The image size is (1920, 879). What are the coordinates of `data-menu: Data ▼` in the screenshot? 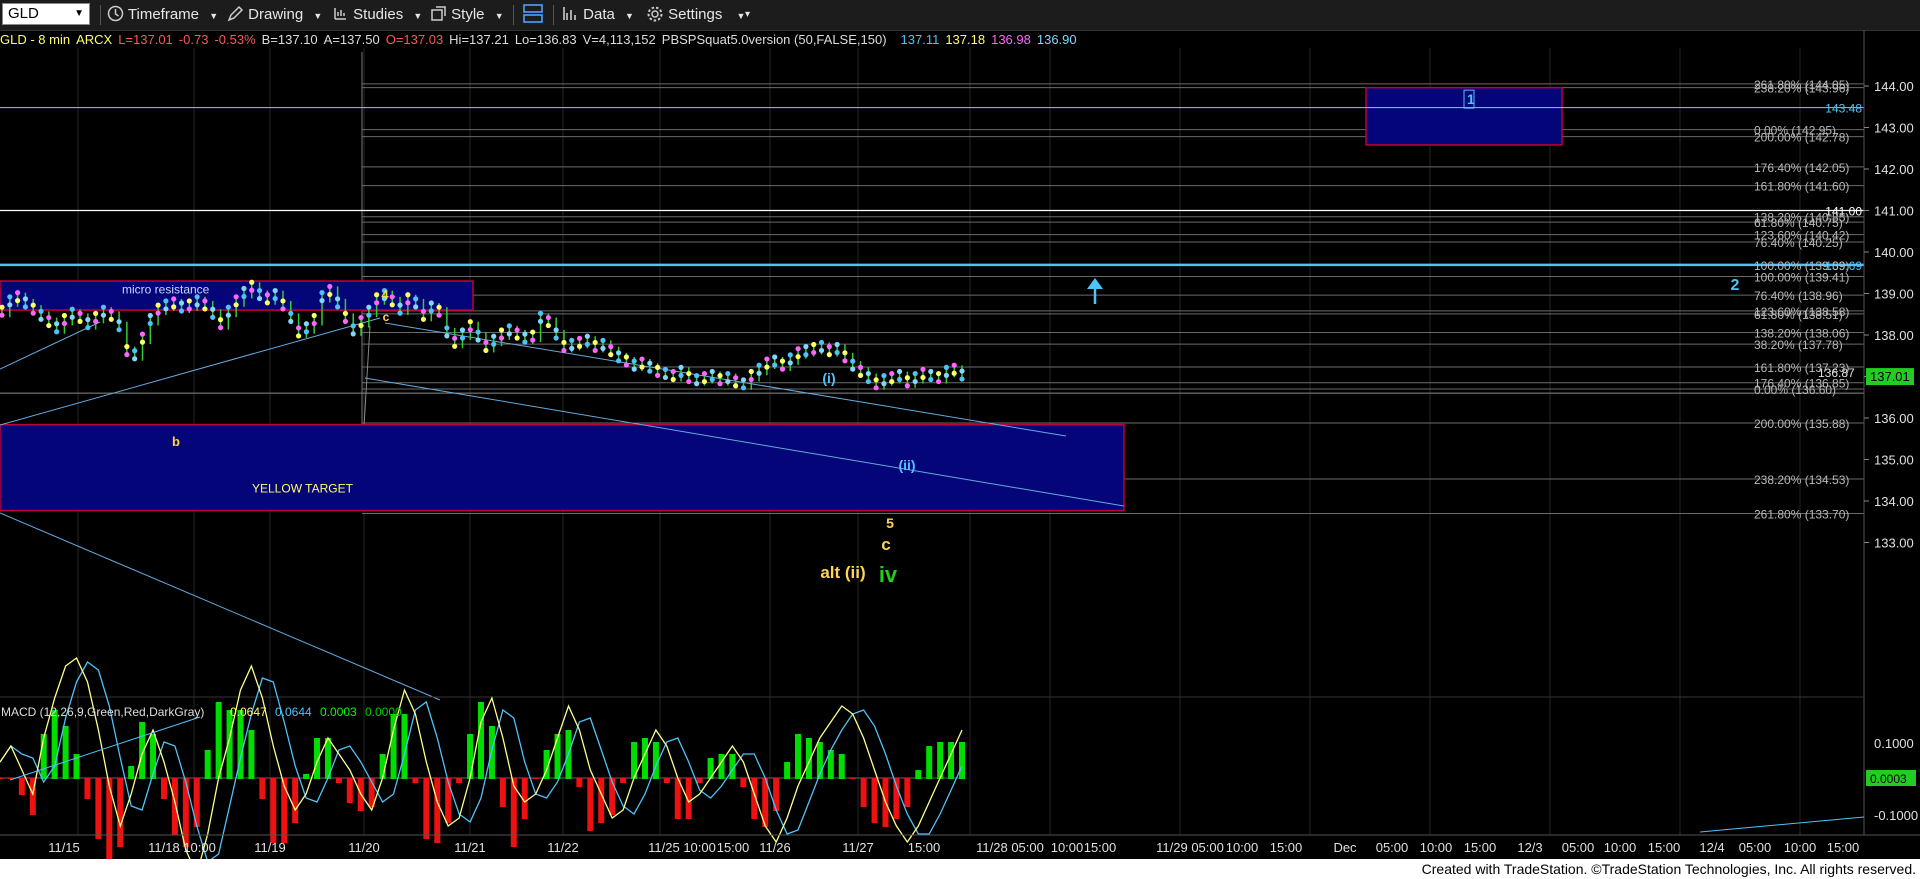 It's located at (598, 15).